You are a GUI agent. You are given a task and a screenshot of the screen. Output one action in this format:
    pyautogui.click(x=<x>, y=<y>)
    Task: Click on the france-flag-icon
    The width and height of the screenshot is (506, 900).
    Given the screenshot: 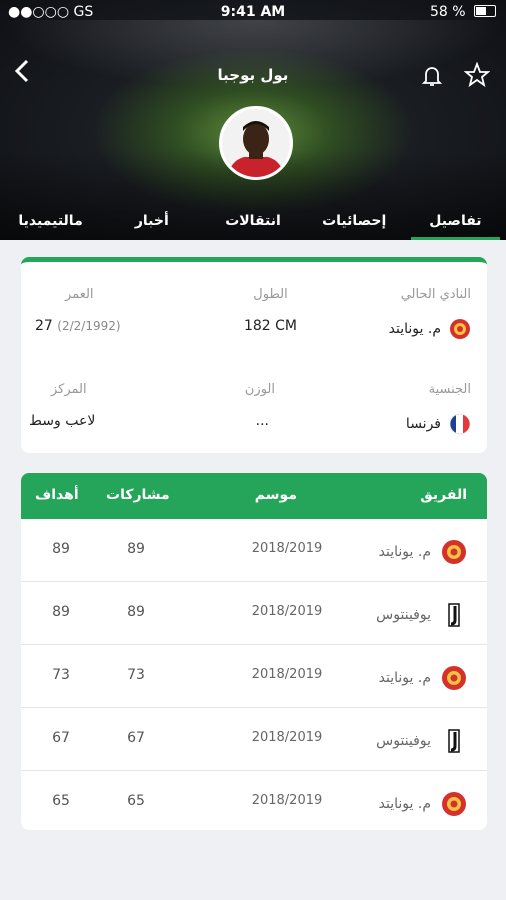 What is the action you would take?
    pyautogui.click(x=460, y=424)
    